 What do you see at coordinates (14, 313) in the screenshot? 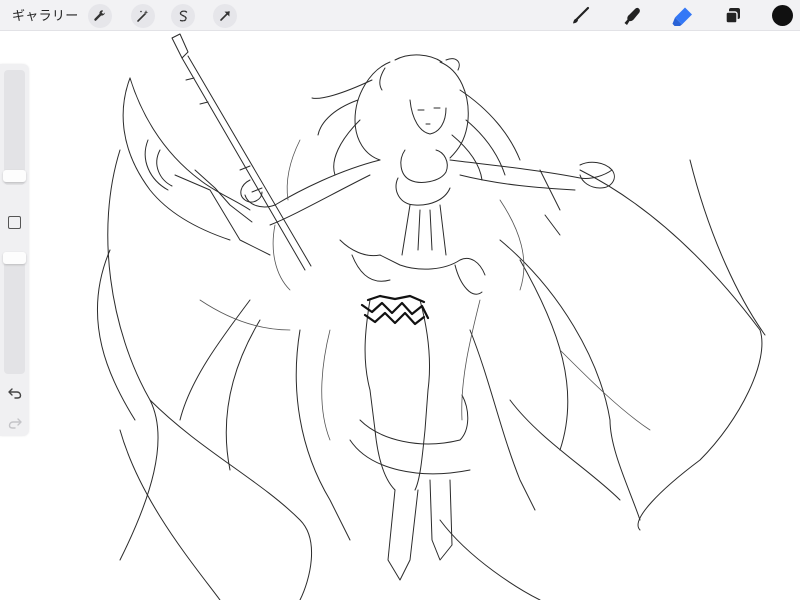
I see `opacity-slider` at bounding box center [14, 313].